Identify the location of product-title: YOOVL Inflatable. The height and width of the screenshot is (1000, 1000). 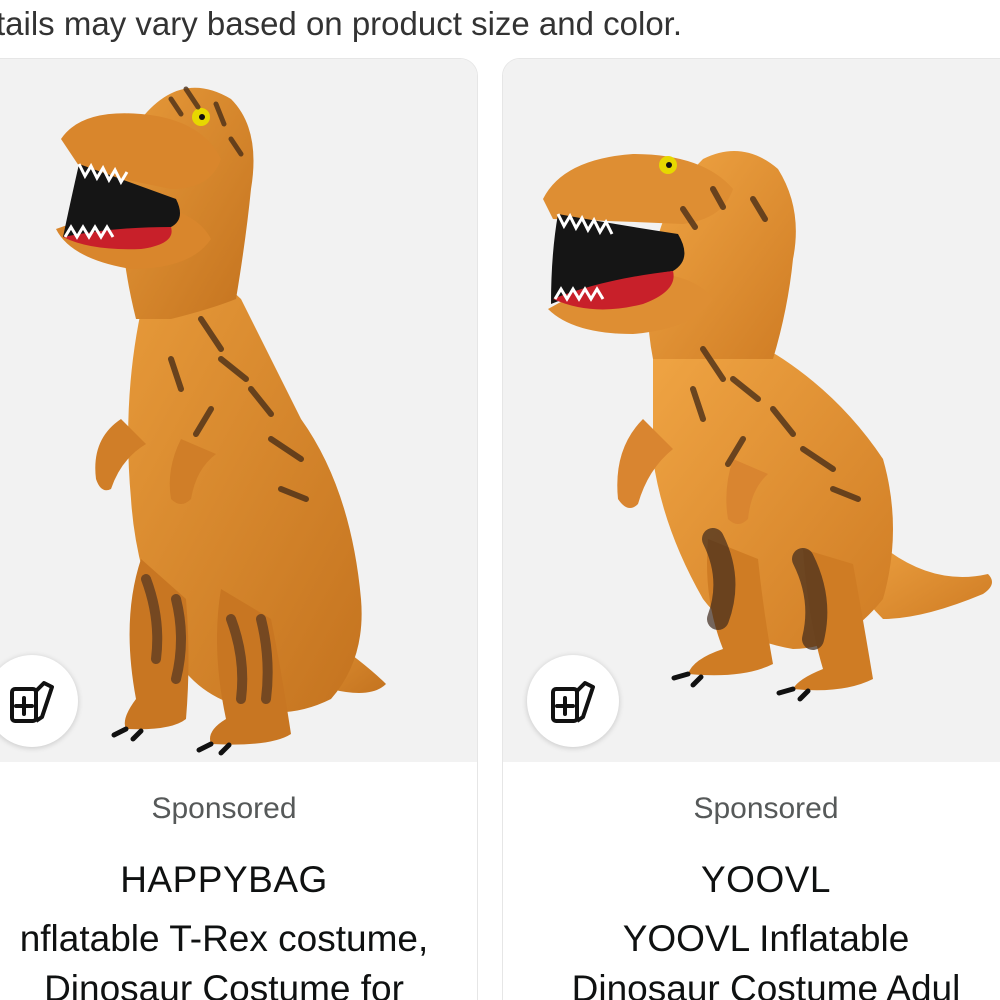
(751, 939).